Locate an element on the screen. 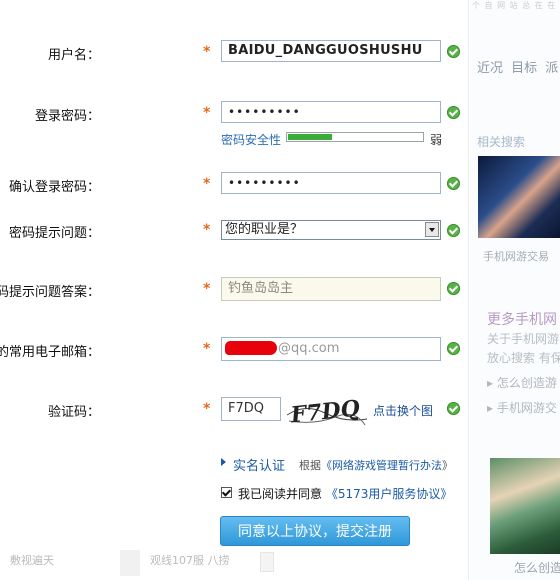 Image resolution: width=560 pixels, height=580 pixels. sidebar-question-text: 怎么创造游 is located at coordinates (526, 383).